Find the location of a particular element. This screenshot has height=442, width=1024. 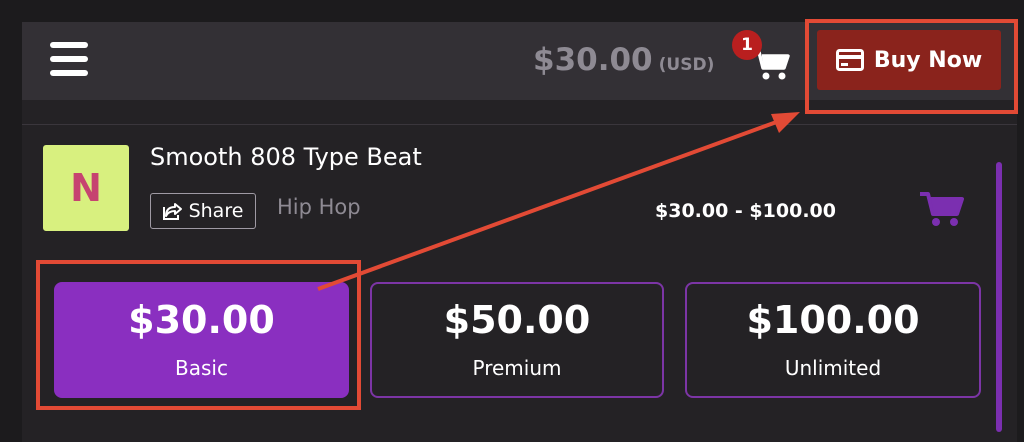

genre-tag: Hip Hop is located at coordinates (319, 207).